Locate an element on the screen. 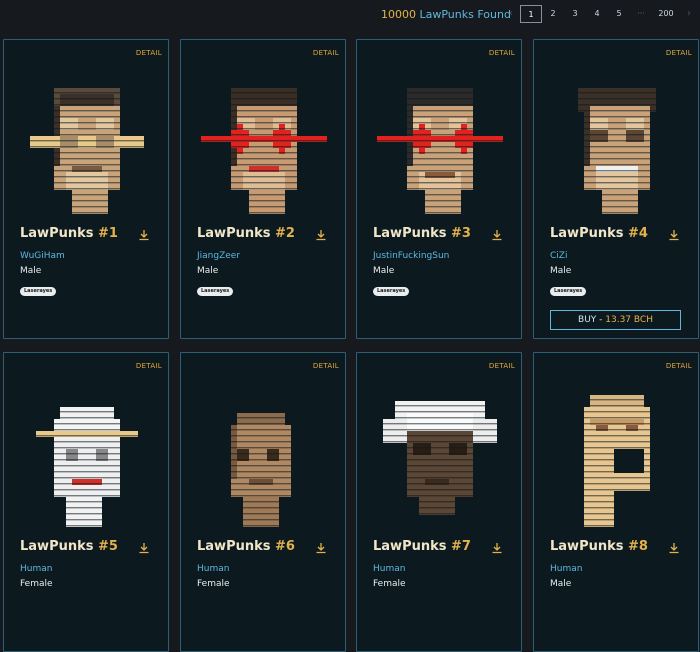 This screenshot has height=652, width=700. punk-name: LawPunks #8 is located at coordinates (599, 546).